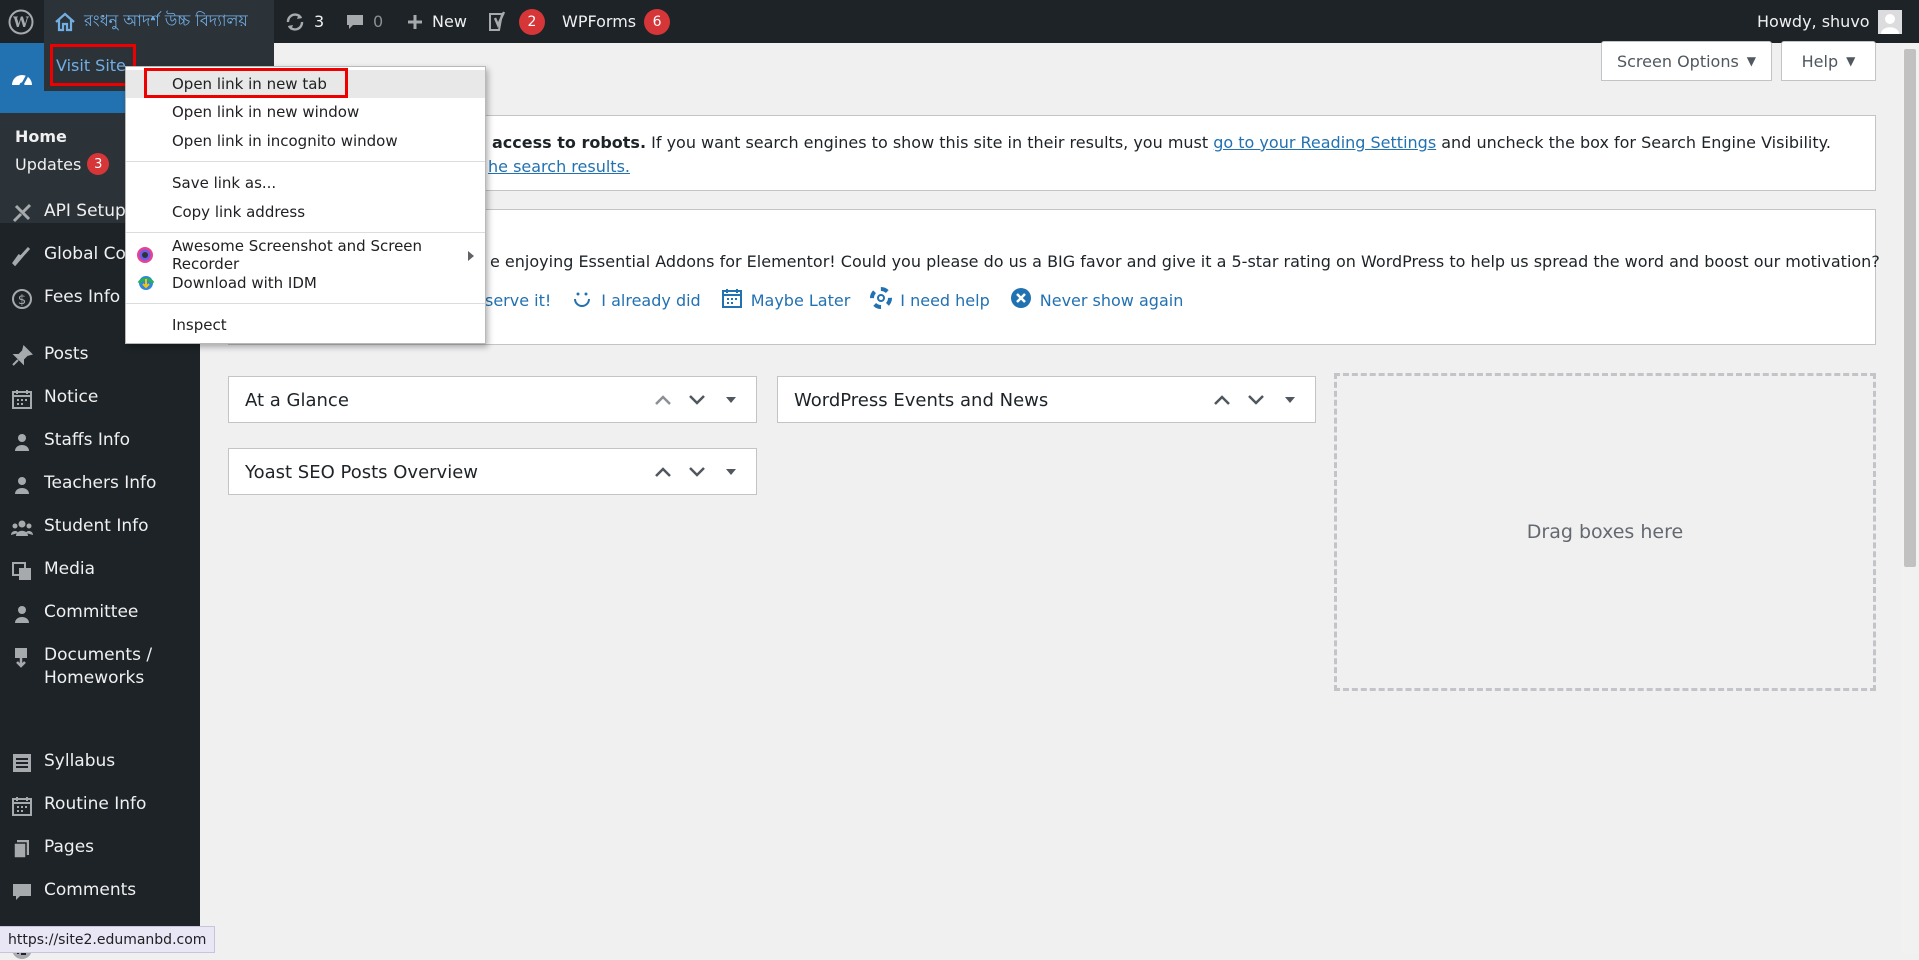 The width and height of the screenshot is (1919, 960). What do you see at coordinates (100, 570) in the screenshot?
I see `sidebar-item-media: Media` at bounding box center [100, 570].